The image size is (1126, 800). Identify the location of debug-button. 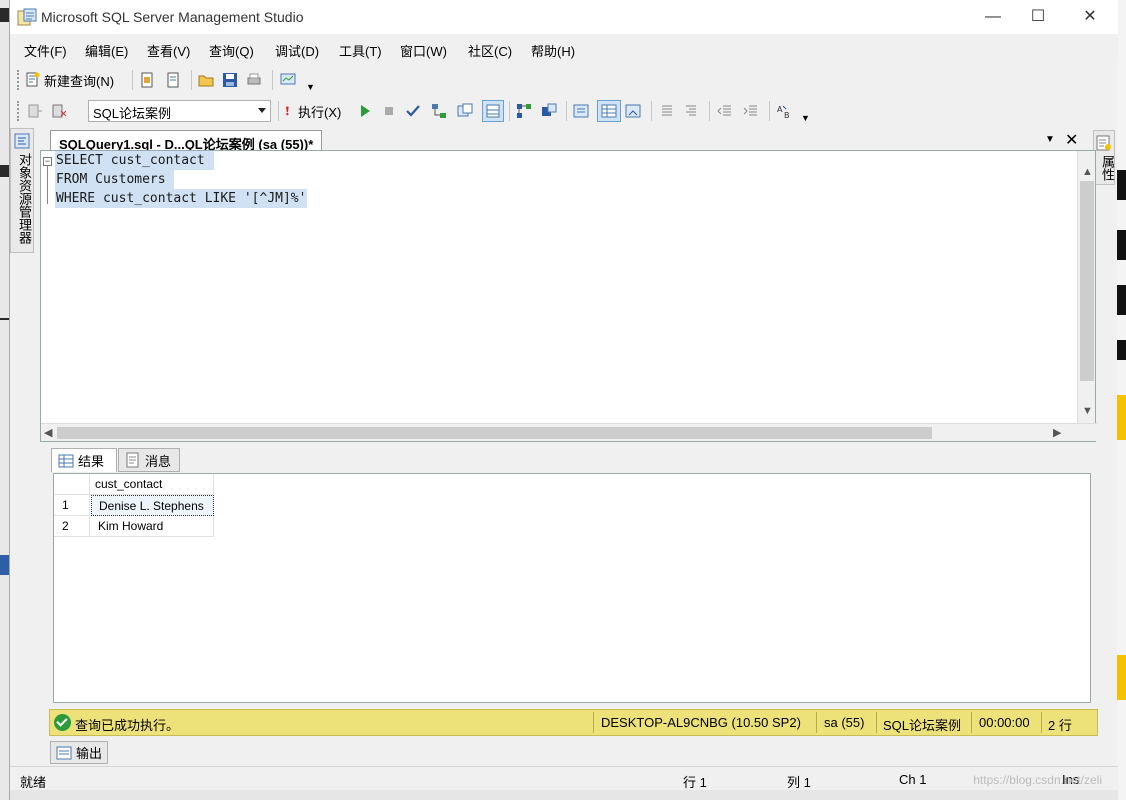
(365, 111).